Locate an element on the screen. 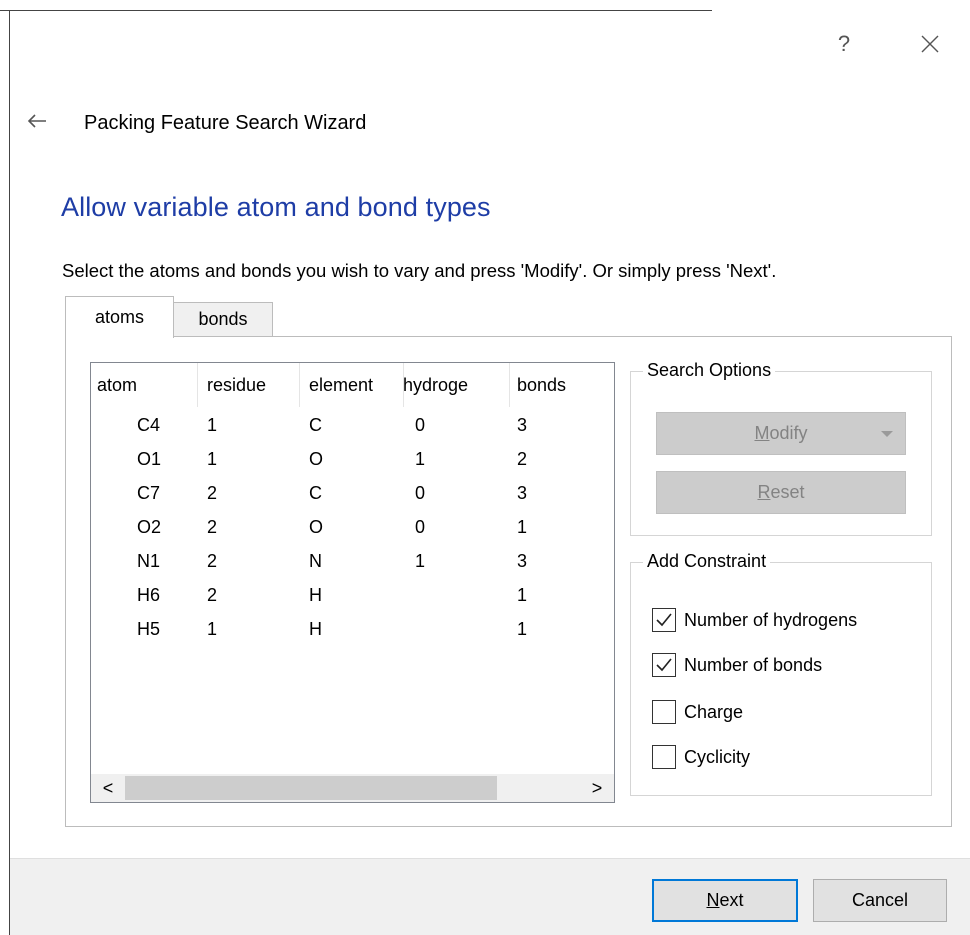 The width and height of the screenshot is (970, 935). reset-button-label: Reset is located at coordinates (780, 492).